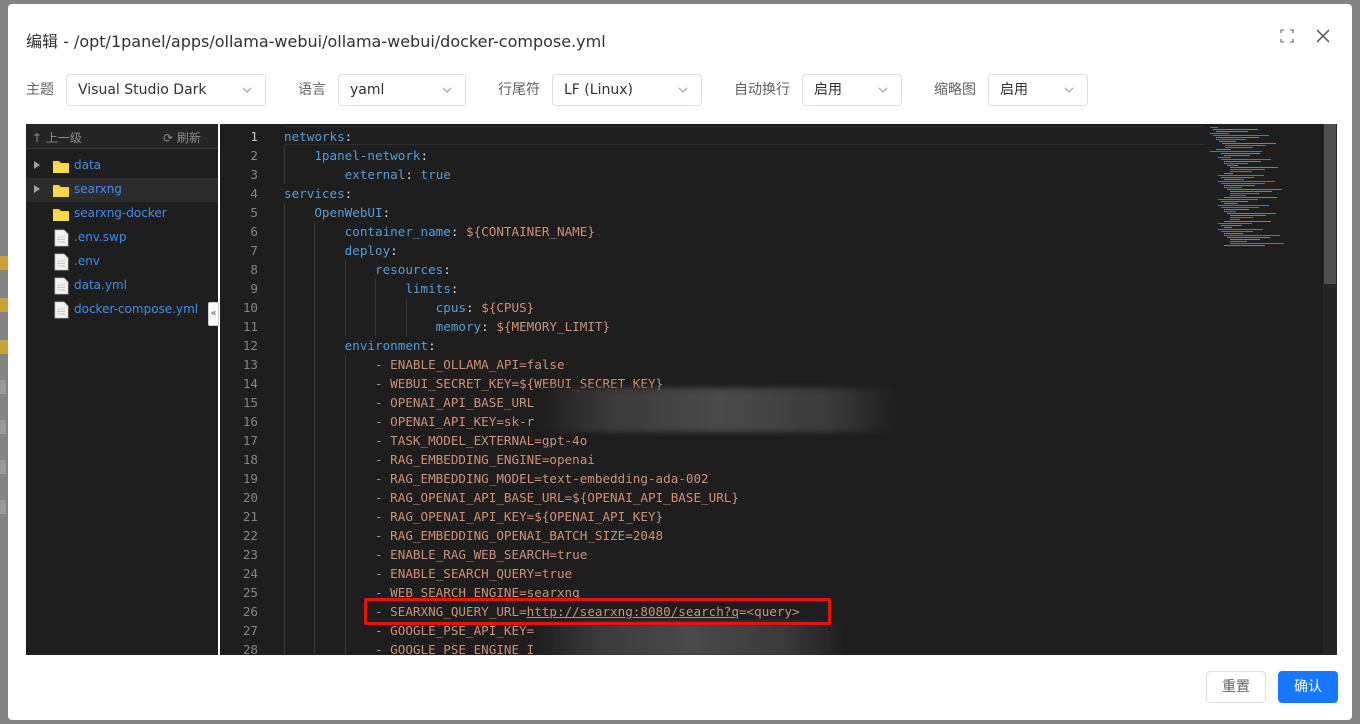 The height and width of the screenshot is (724, 1360). What do you see at coordinates (481, 440) in the screenshot?
I see `code-text: - TASK_MODEL_EXTERNAL=gpt-4o` at bounding box center [481, 440].